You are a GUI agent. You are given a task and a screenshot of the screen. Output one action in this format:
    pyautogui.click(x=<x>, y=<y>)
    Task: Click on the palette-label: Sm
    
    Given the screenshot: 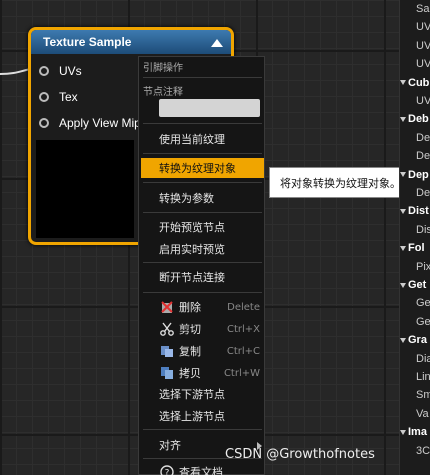 What is the action you would take?
    pyautogui.click(x=423, y=395)
    